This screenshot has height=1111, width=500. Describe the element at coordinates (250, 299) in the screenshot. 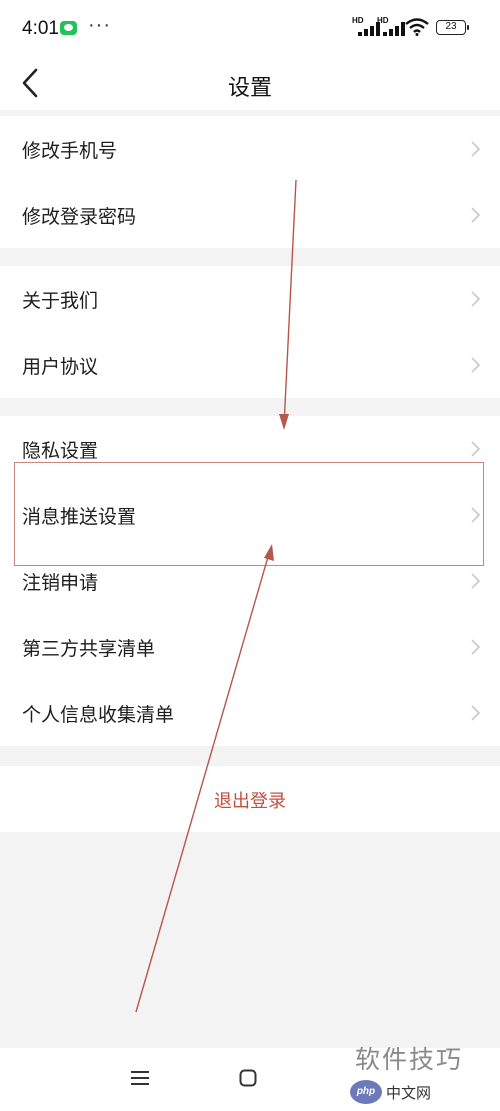

I see `settings-item-about-us: 关于我们` at that location.